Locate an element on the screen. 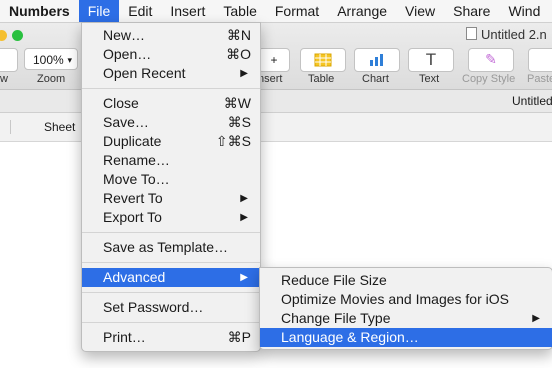 This screenshot has height=368, width=552. copy-style-button: ✎ is located at coordinates (491, 60).